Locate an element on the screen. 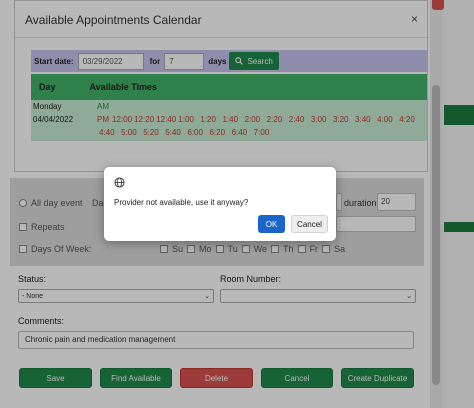  ok-button: OK is located at coordinates (271, 224).